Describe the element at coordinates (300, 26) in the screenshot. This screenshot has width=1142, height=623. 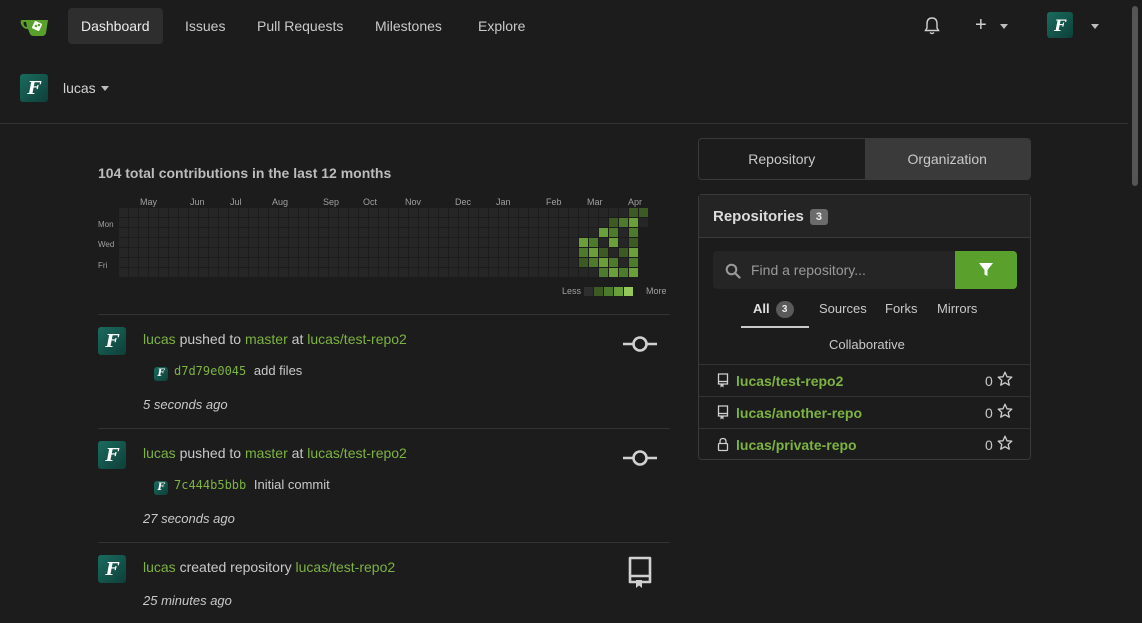
I see `nav-pull-requests: Pull Requests` at that location.